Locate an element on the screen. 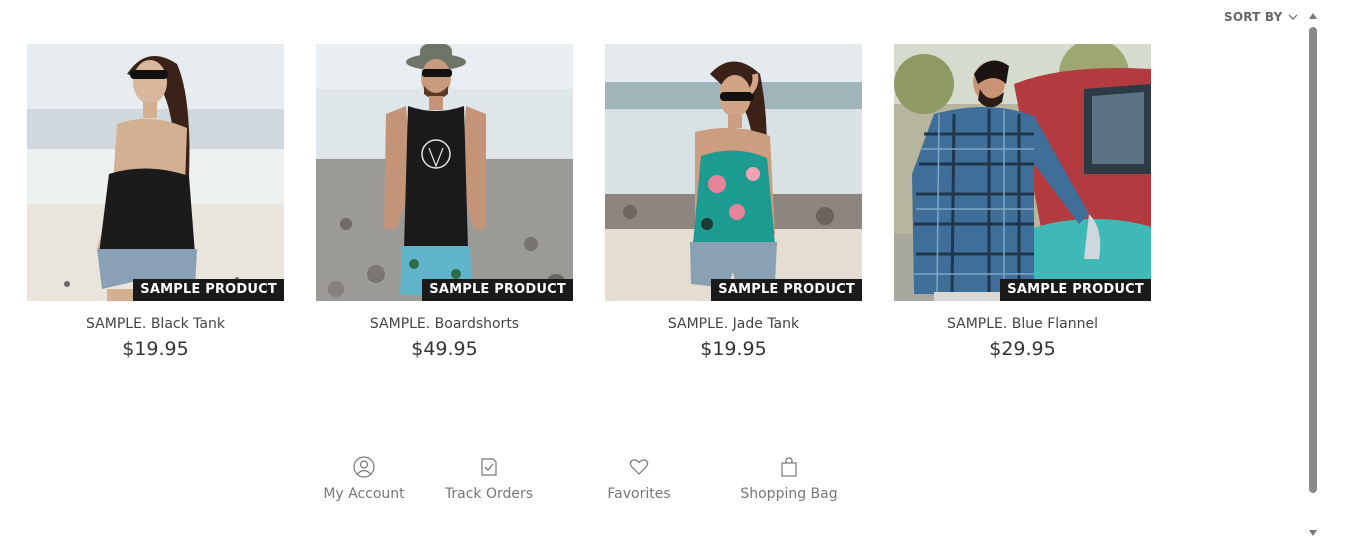 This screenshot has height=555, width=1349. sort-by-label: SORT BY is located at coordinates (1253, 17).